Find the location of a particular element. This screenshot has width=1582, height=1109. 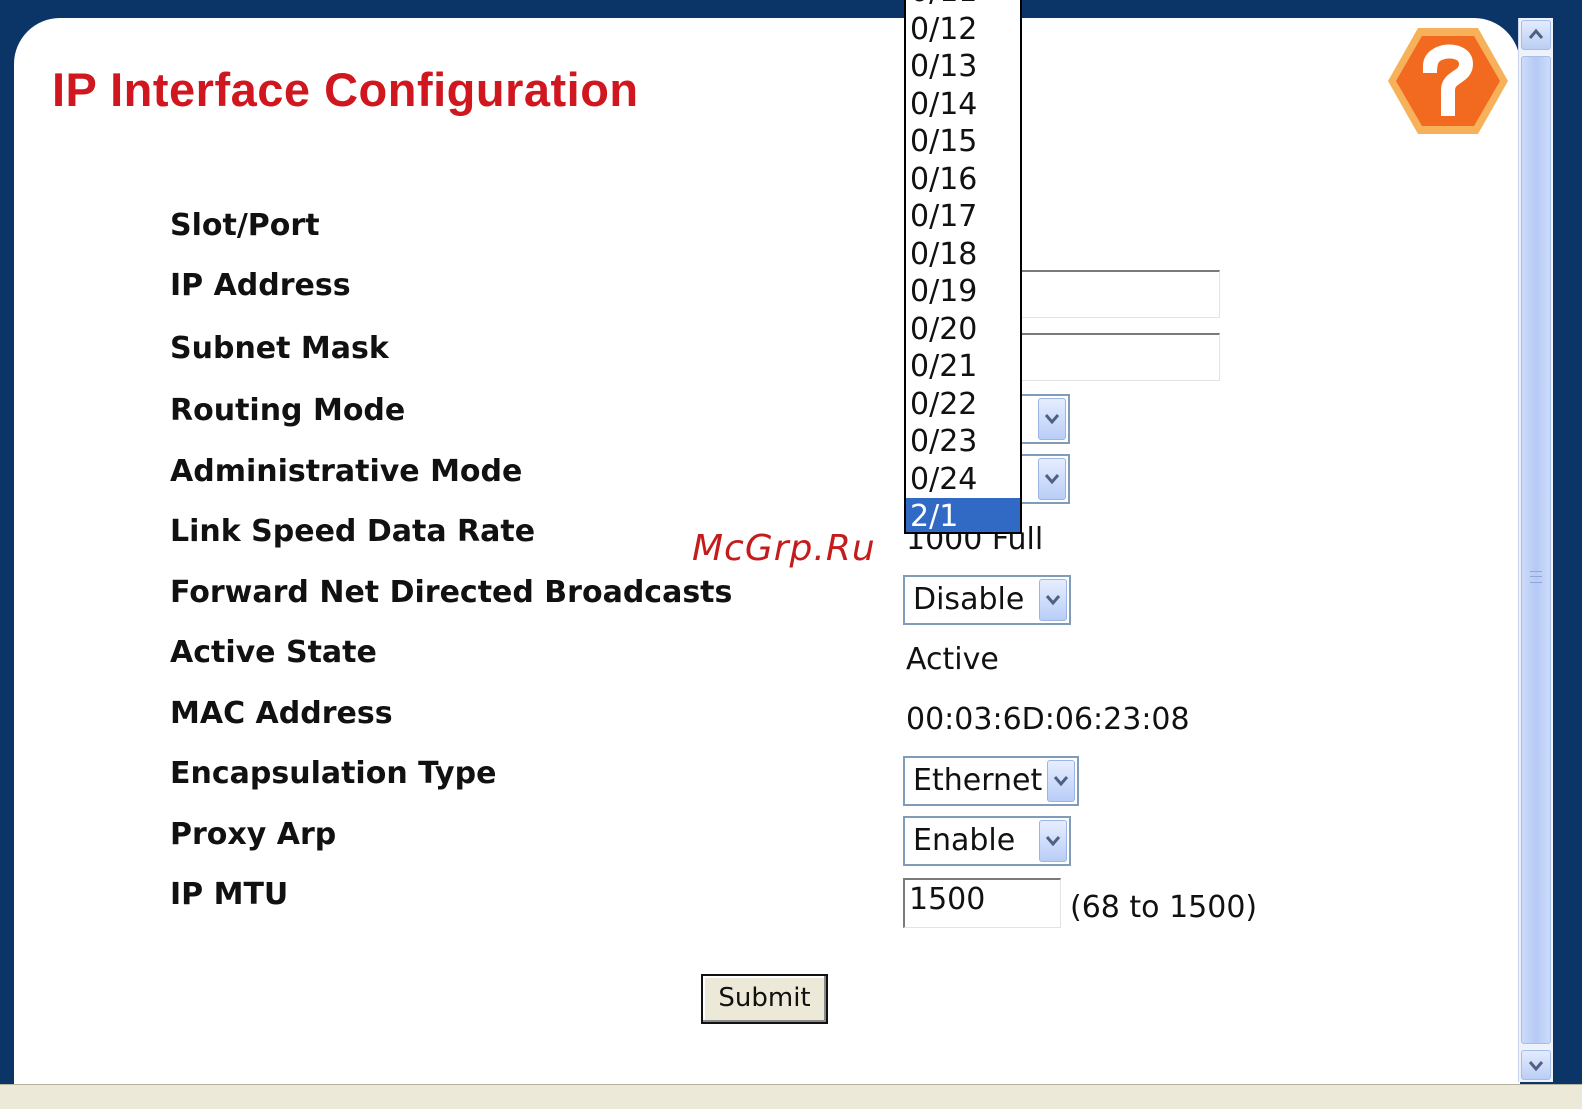

label-proxy-arp: Proxy Arp is located at coordinates (253, 834).